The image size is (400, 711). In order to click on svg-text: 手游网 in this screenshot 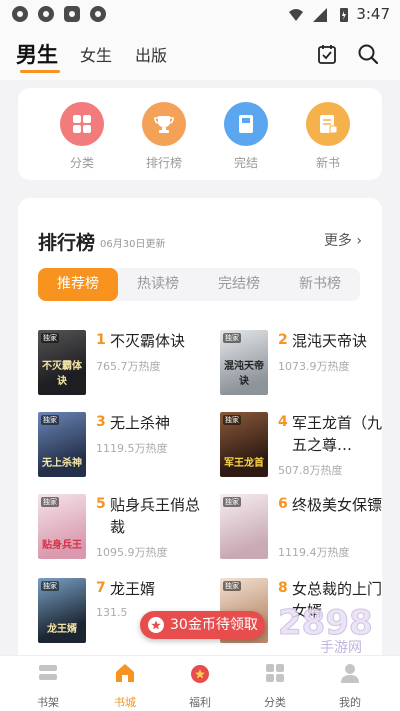, I will do `click(341, 648)`.